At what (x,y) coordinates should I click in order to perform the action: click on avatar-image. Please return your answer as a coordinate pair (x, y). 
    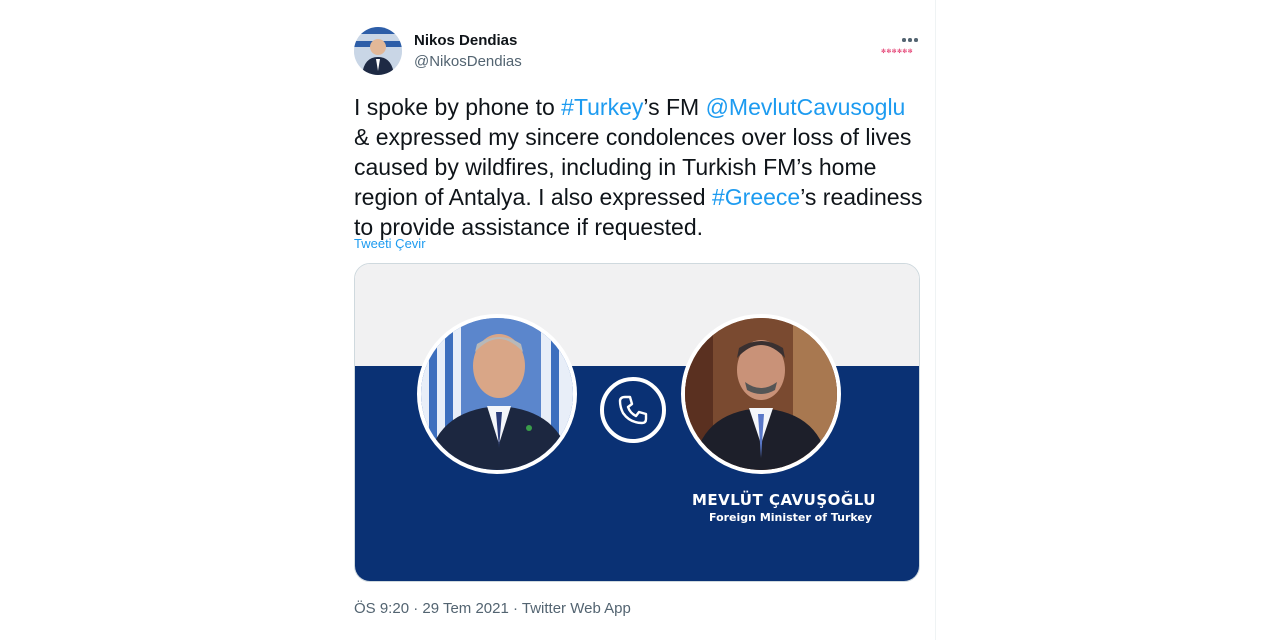
    Looking at the image, I should click on (378, 51).